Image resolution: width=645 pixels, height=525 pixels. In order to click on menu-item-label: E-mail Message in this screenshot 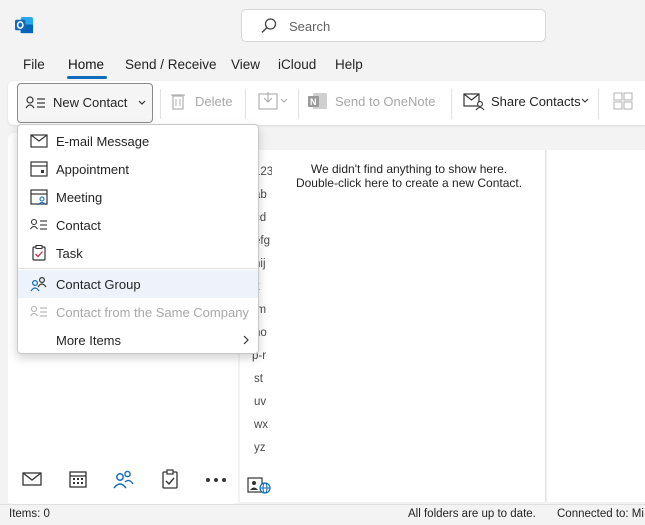, I will do `click(103, 141)`.